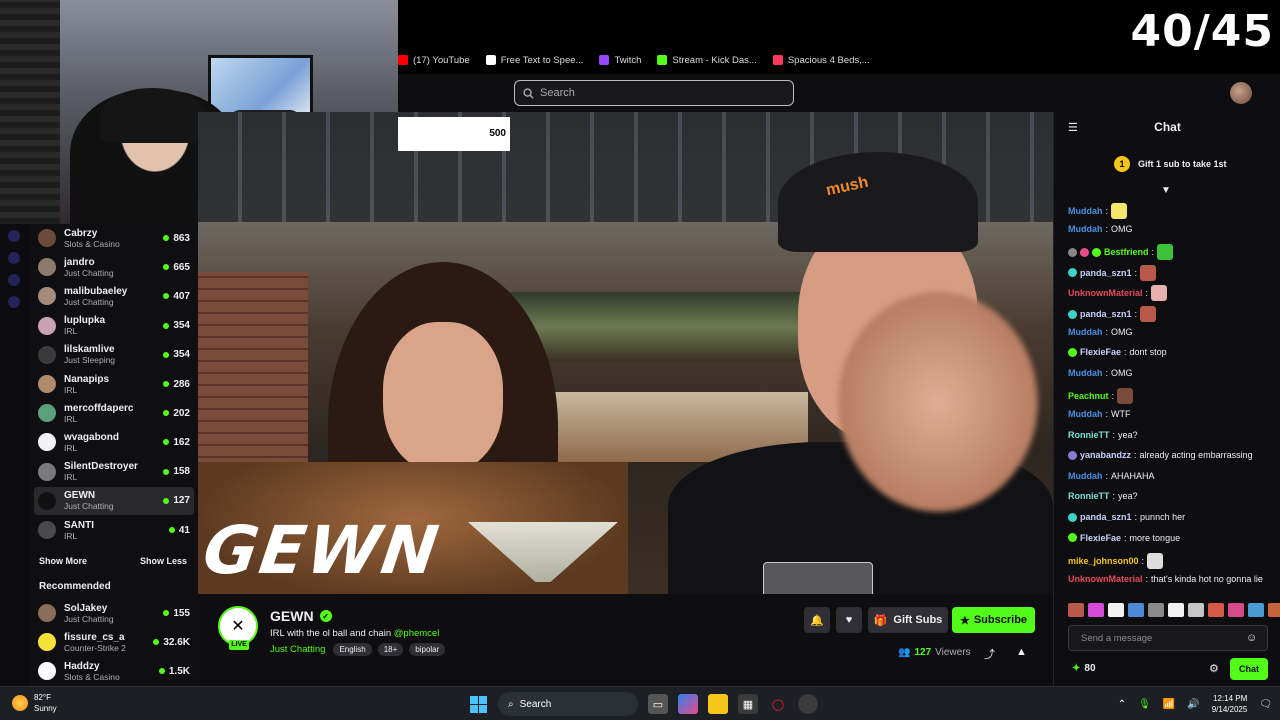  I want to click on tag: English, so click(352, 649).